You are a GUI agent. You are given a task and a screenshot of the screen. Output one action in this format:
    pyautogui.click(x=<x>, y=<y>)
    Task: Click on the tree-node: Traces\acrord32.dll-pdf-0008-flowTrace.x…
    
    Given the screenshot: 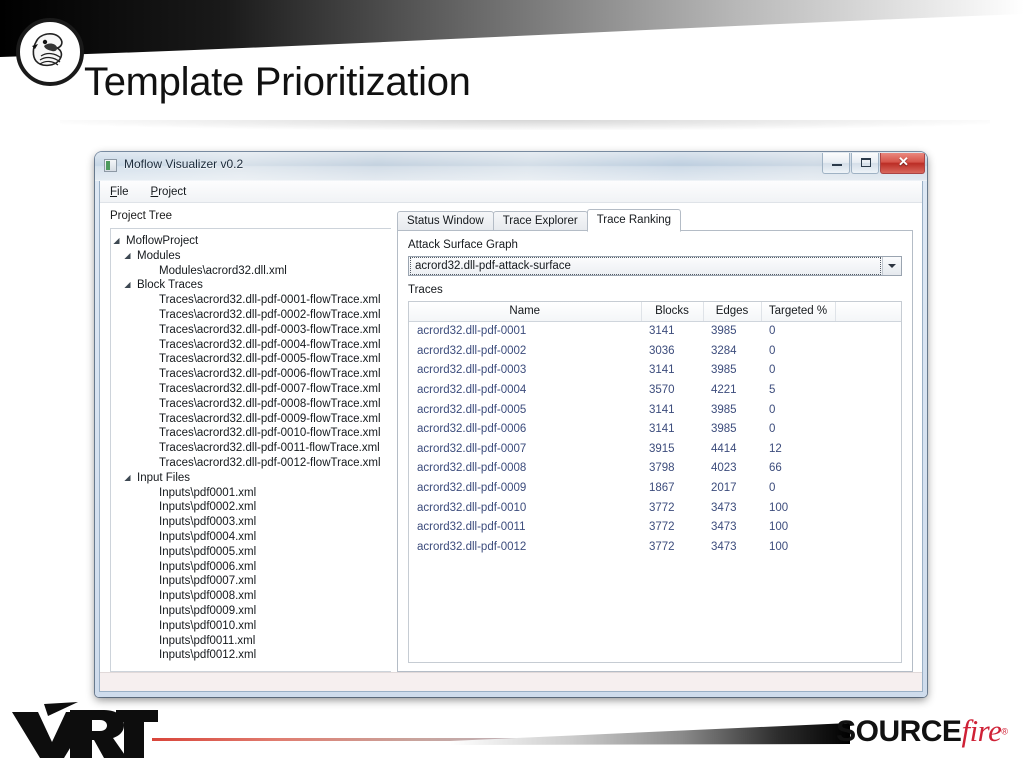 What is the action you would take?
    pyautogui.click(x=251, y=404)
    